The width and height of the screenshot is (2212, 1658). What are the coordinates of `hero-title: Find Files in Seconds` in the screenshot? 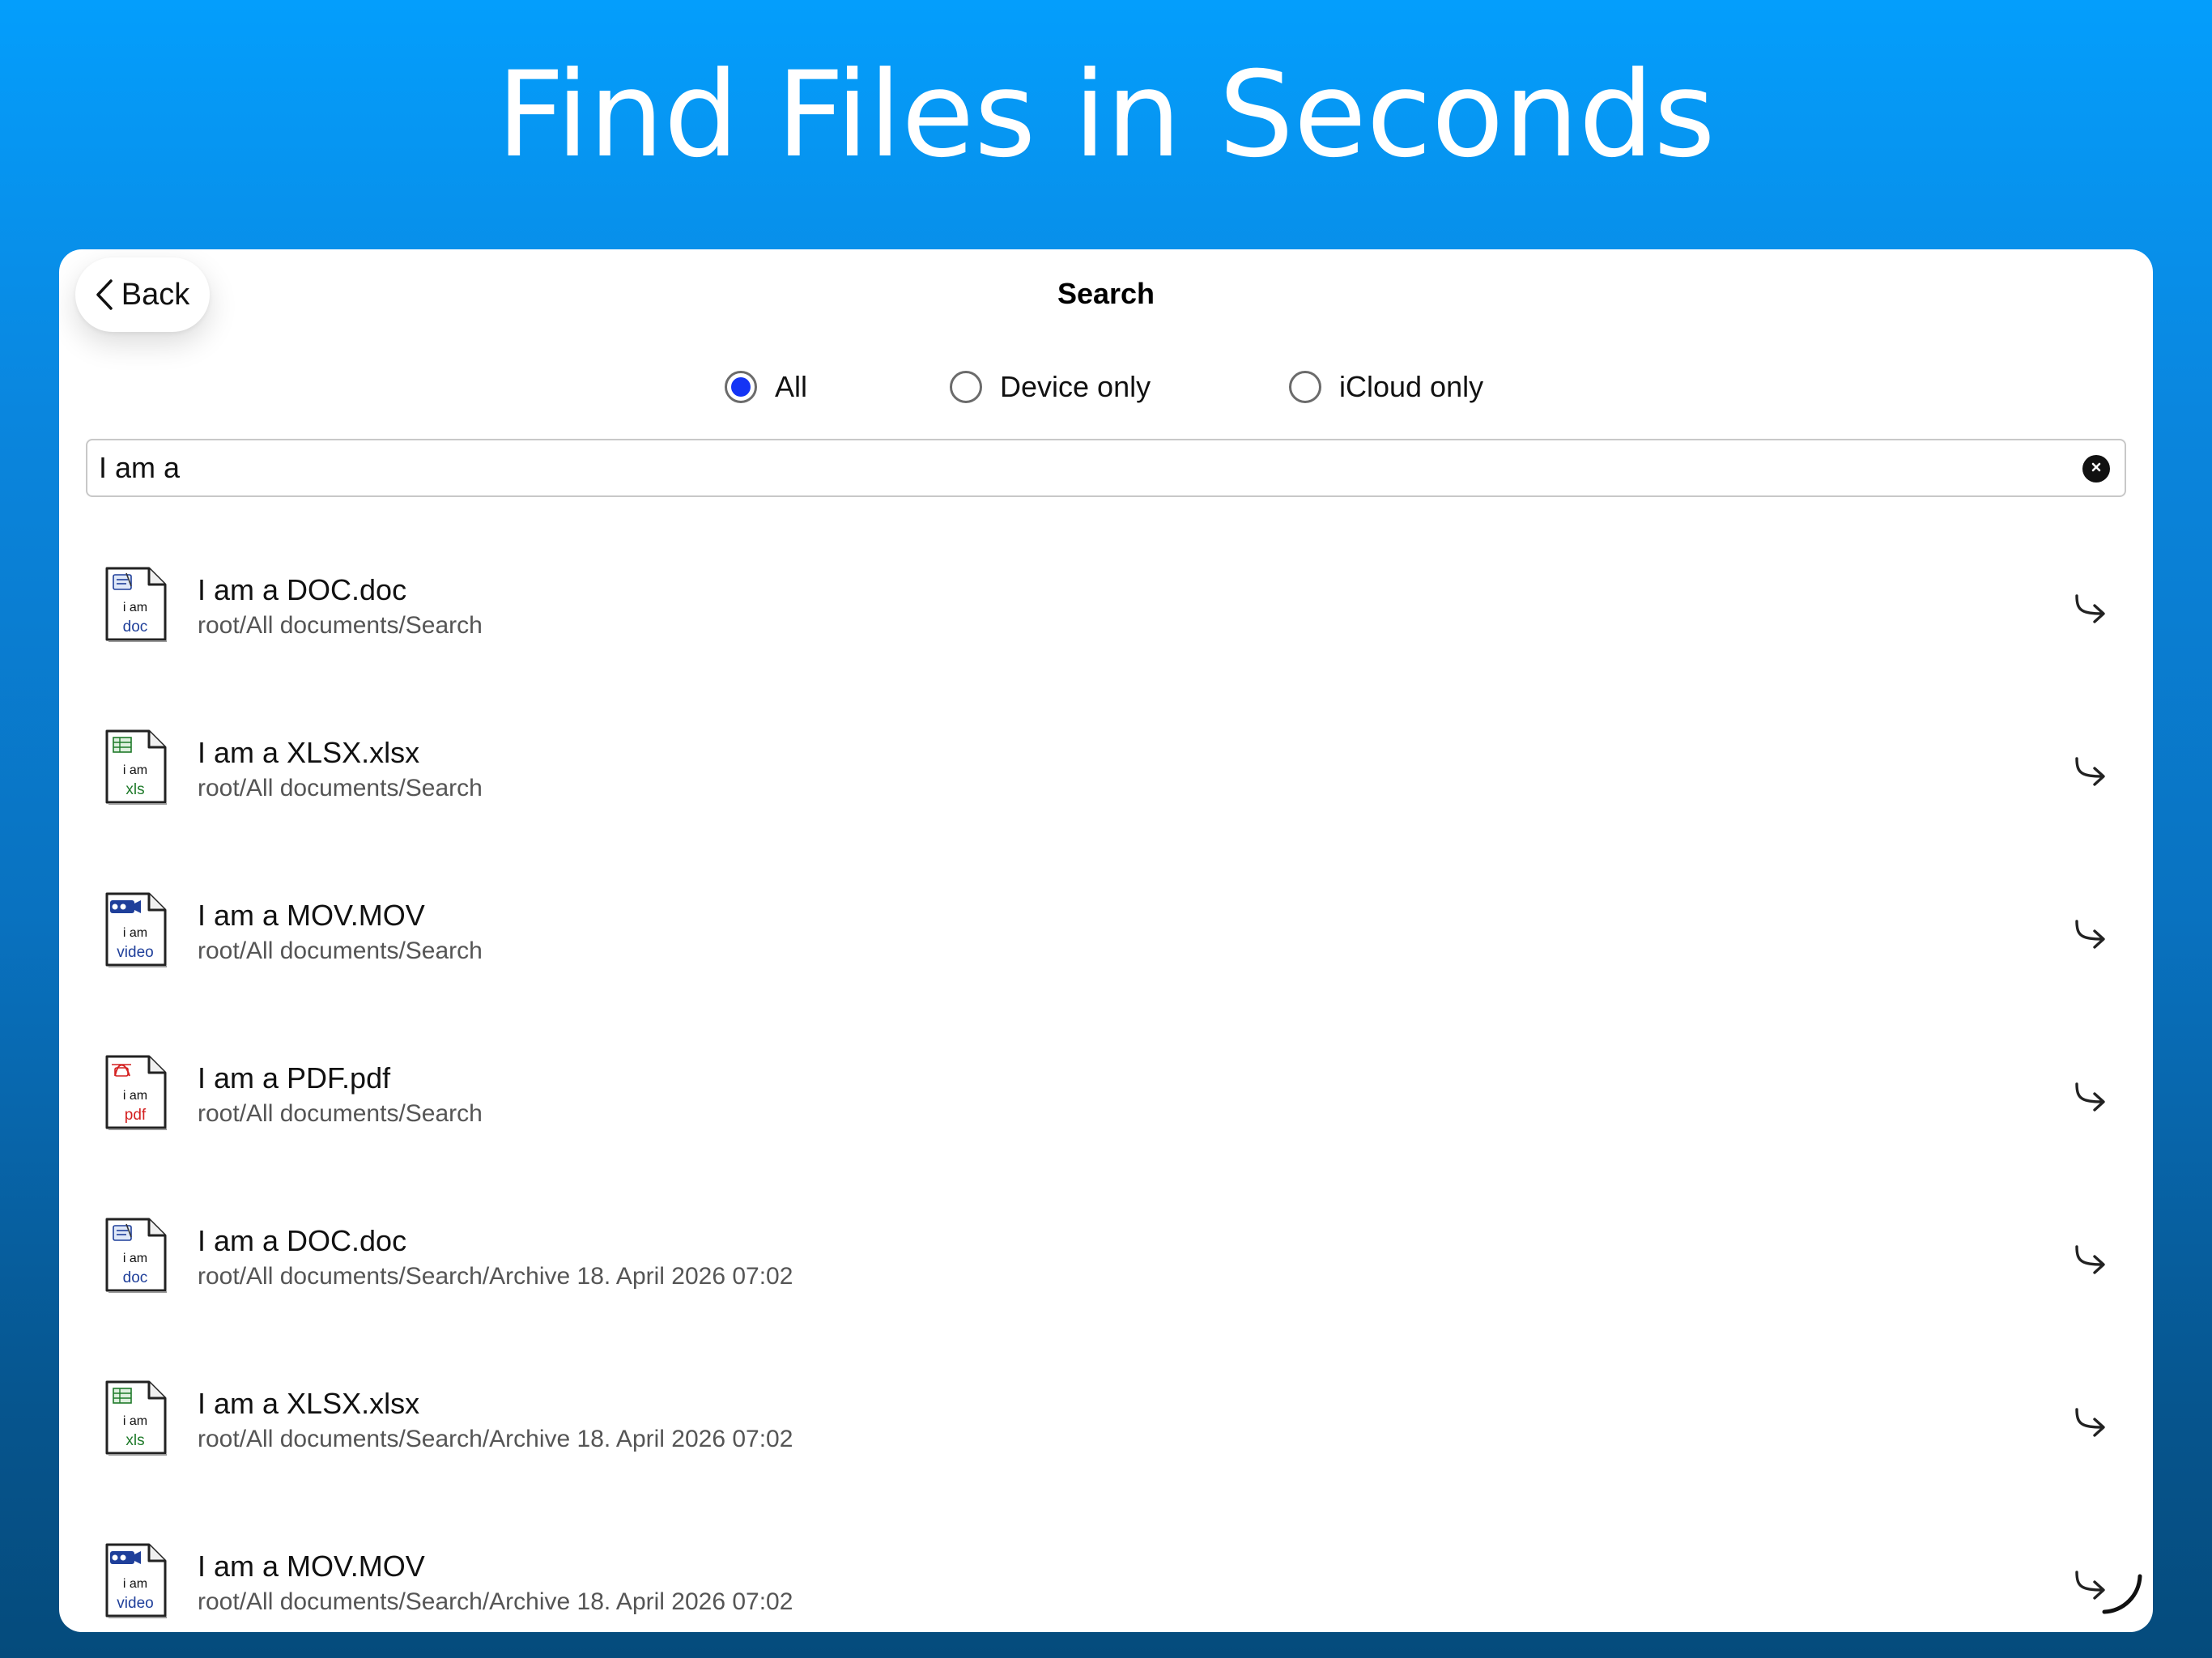 It's located at (1106, 115).